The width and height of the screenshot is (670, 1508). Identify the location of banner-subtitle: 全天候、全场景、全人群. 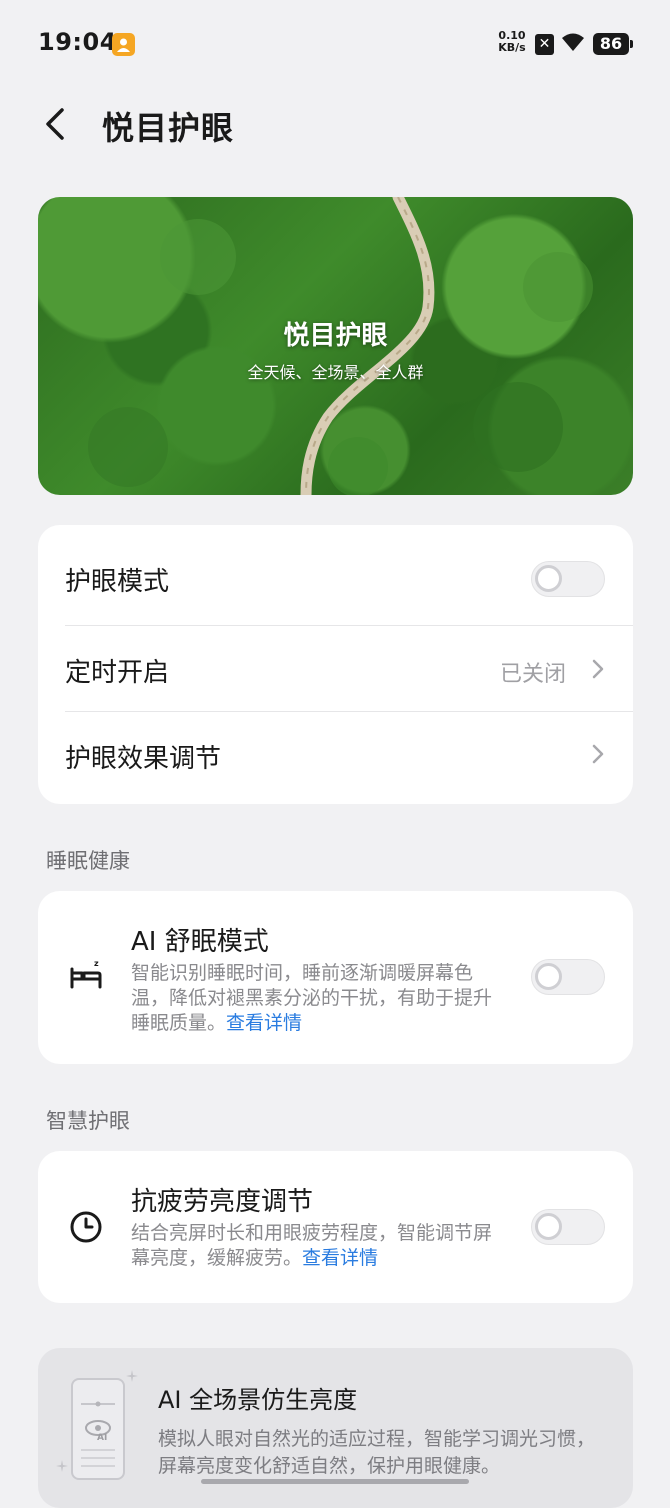
(335, 372).